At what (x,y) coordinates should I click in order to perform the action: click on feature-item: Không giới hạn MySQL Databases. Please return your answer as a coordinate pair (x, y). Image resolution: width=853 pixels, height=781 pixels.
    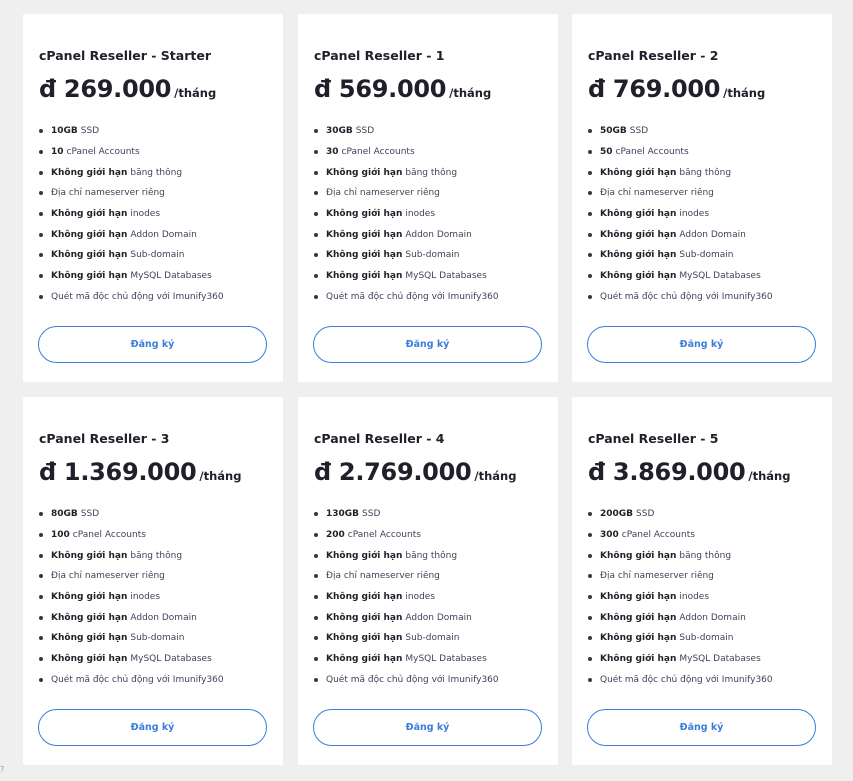
    Looking at the image, I should click on (406, 659).